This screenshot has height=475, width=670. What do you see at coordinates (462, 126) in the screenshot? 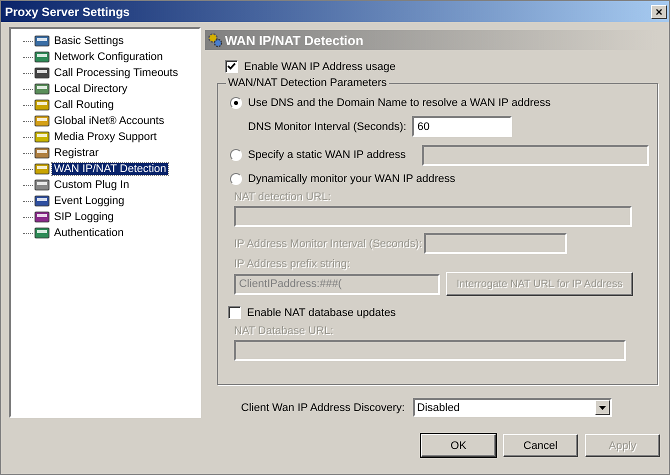
I see `input-field: 60` at bounding box center [462, 126].